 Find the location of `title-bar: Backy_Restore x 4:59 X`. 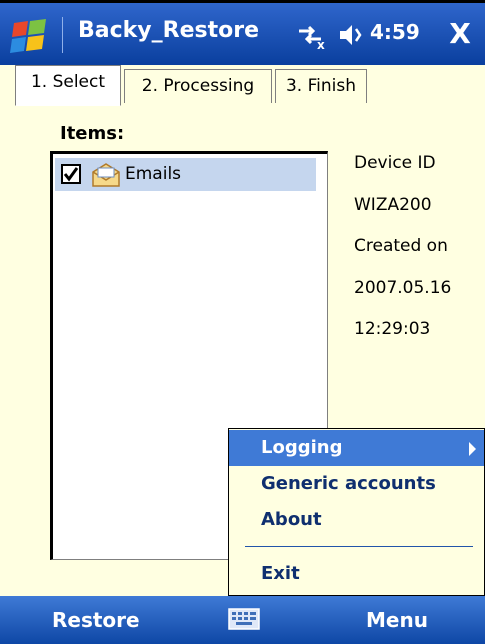

title-bar: Backy_Restore x 4:59 X is located at coordinates (242, 32).